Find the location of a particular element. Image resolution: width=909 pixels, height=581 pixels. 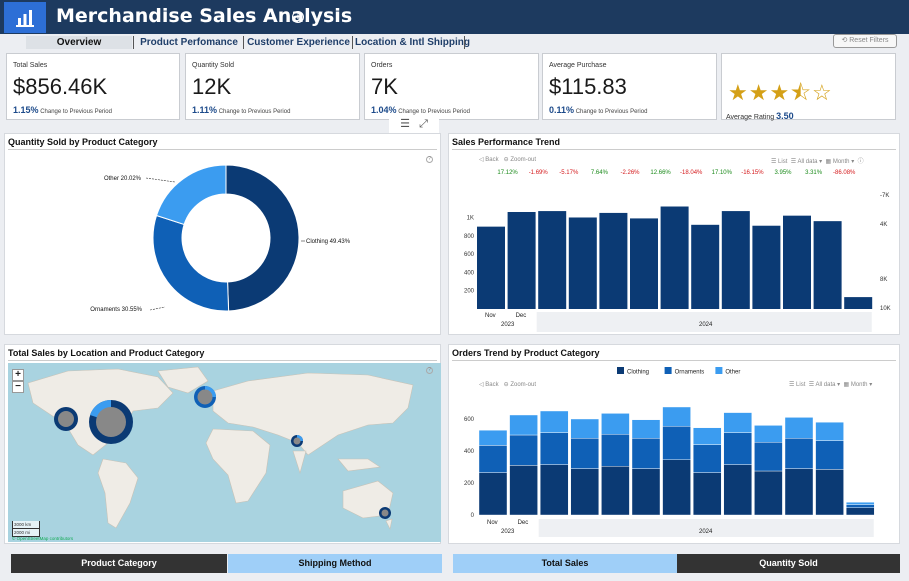

map-markers is located at coordinates (222, 452).